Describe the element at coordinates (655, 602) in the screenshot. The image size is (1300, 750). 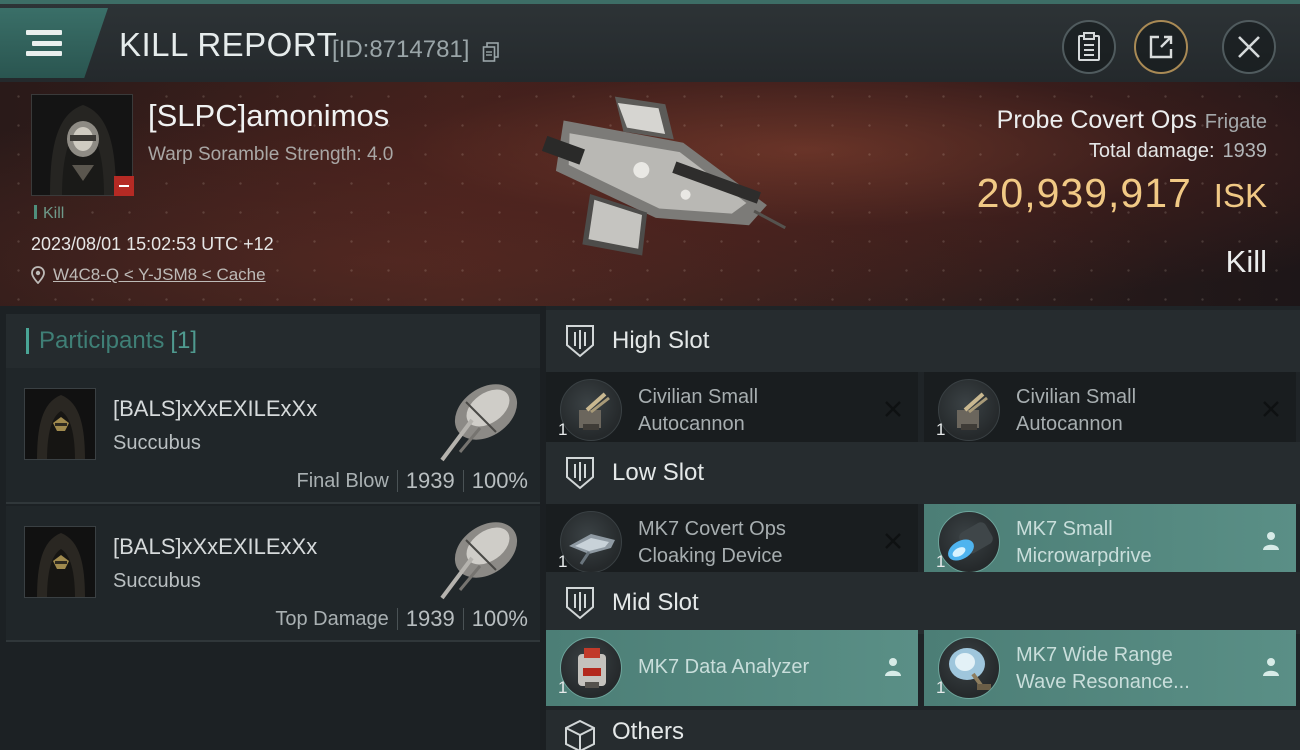
I see `mid-slot-label: Mid Slot` at that location.